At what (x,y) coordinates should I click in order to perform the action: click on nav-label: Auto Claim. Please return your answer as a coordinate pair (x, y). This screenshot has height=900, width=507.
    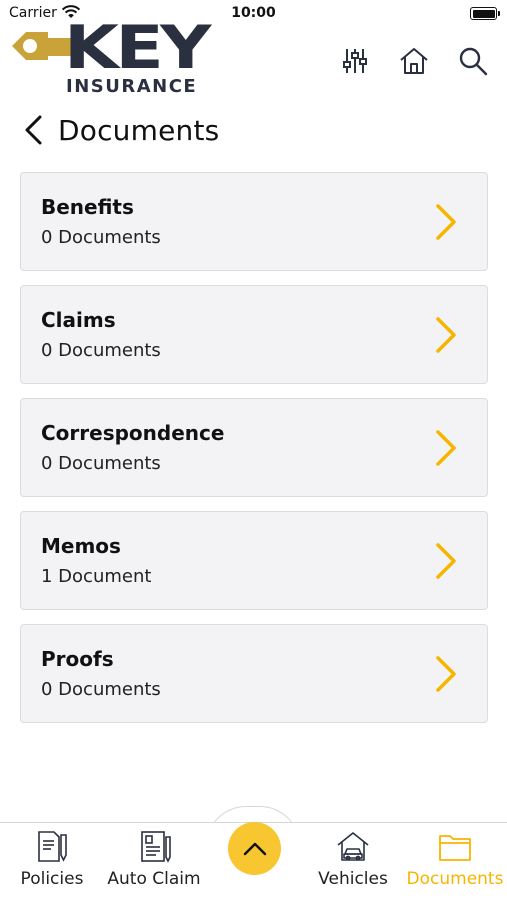
    Looking at the image, I should click on (154, 879).